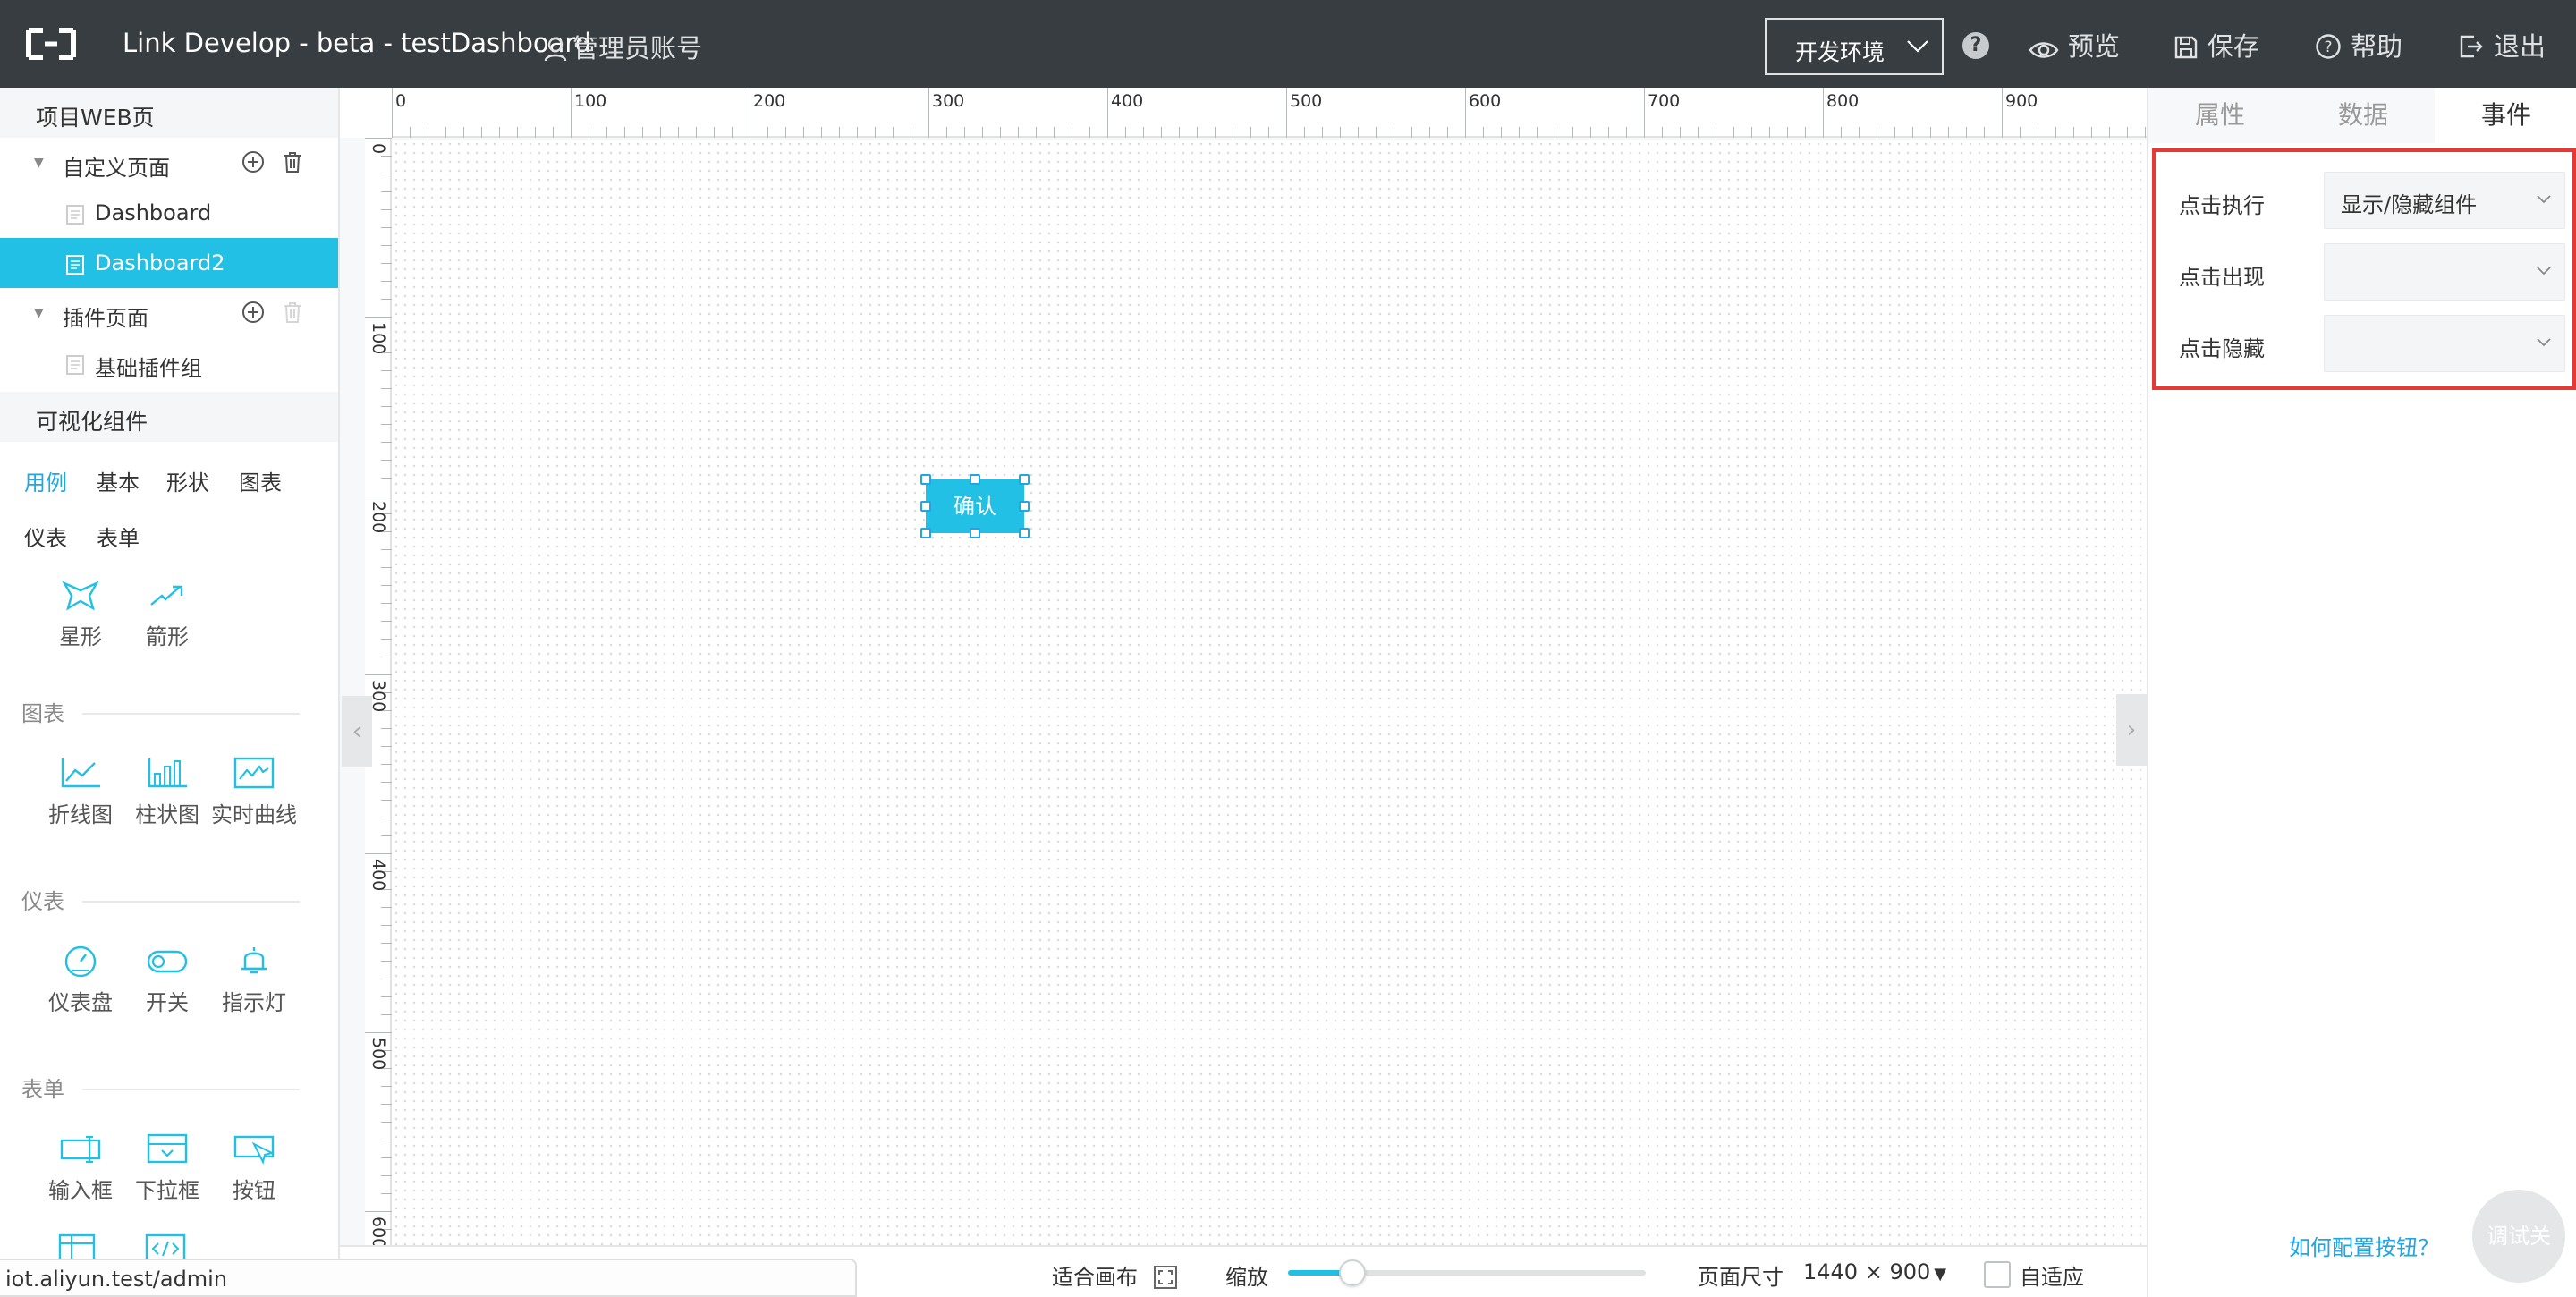 The width and height of the screenshot is (2576, 1297). Describe the element at coordinates (80, 596) in the screenshot. I see `star-icon` at that location.